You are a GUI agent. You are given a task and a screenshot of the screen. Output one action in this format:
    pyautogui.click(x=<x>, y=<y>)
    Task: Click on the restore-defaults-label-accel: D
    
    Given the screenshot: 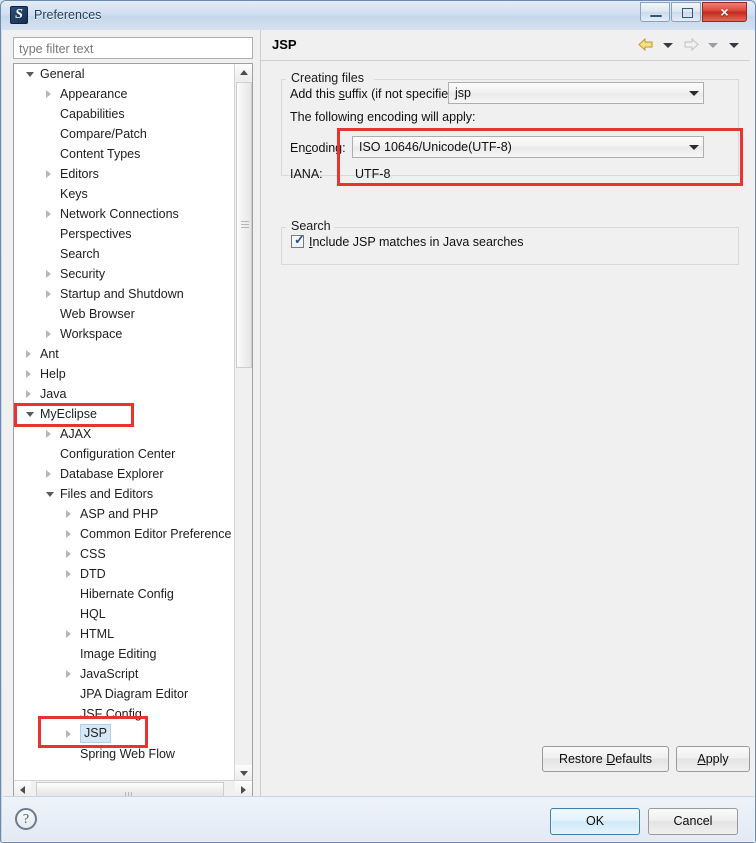 What is the action you would take?
    pyautogui.click(x=611, y=759)
    